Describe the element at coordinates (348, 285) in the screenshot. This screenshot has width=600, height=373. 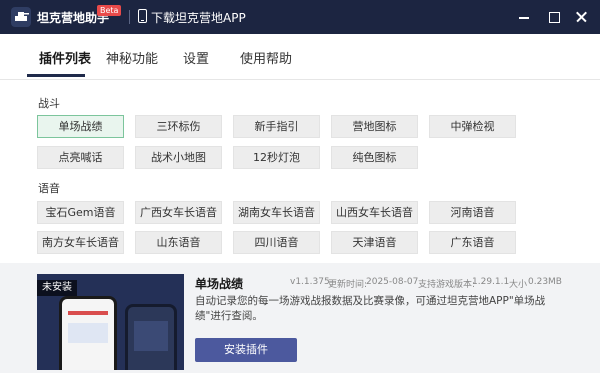
I see `updated-label: 更新时间:` at that location.